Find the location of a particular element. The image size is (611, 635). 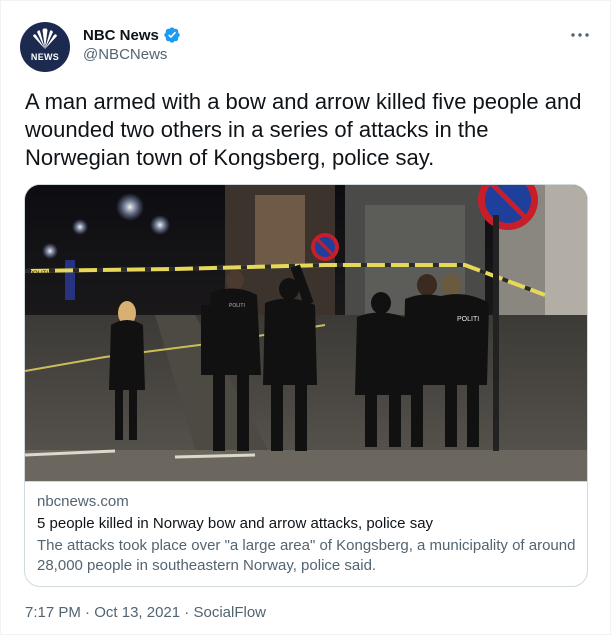

avatar: NEWS is located at coordinates (45, 47).